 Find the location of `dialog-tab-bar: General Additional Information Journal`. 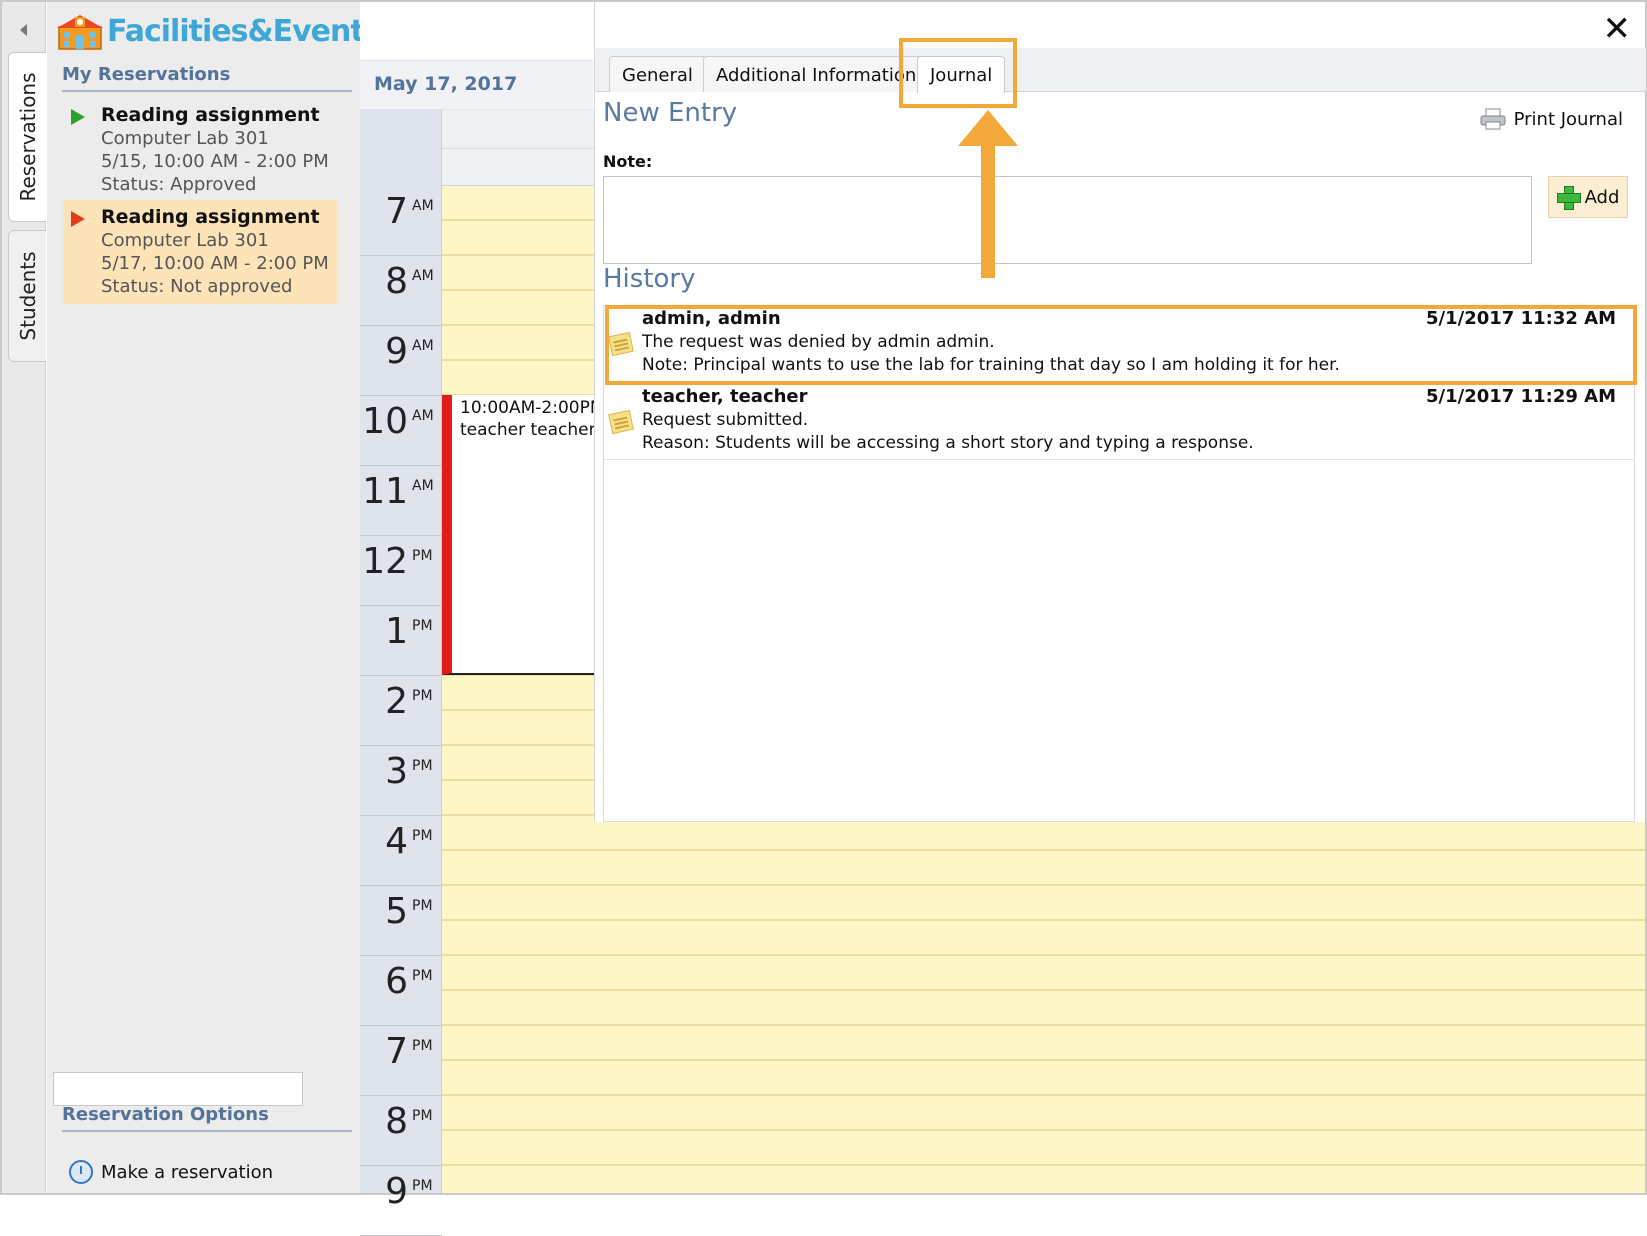

dialog-tab-bar: General Additional Information Journal is located at coordinates (1120, 70).